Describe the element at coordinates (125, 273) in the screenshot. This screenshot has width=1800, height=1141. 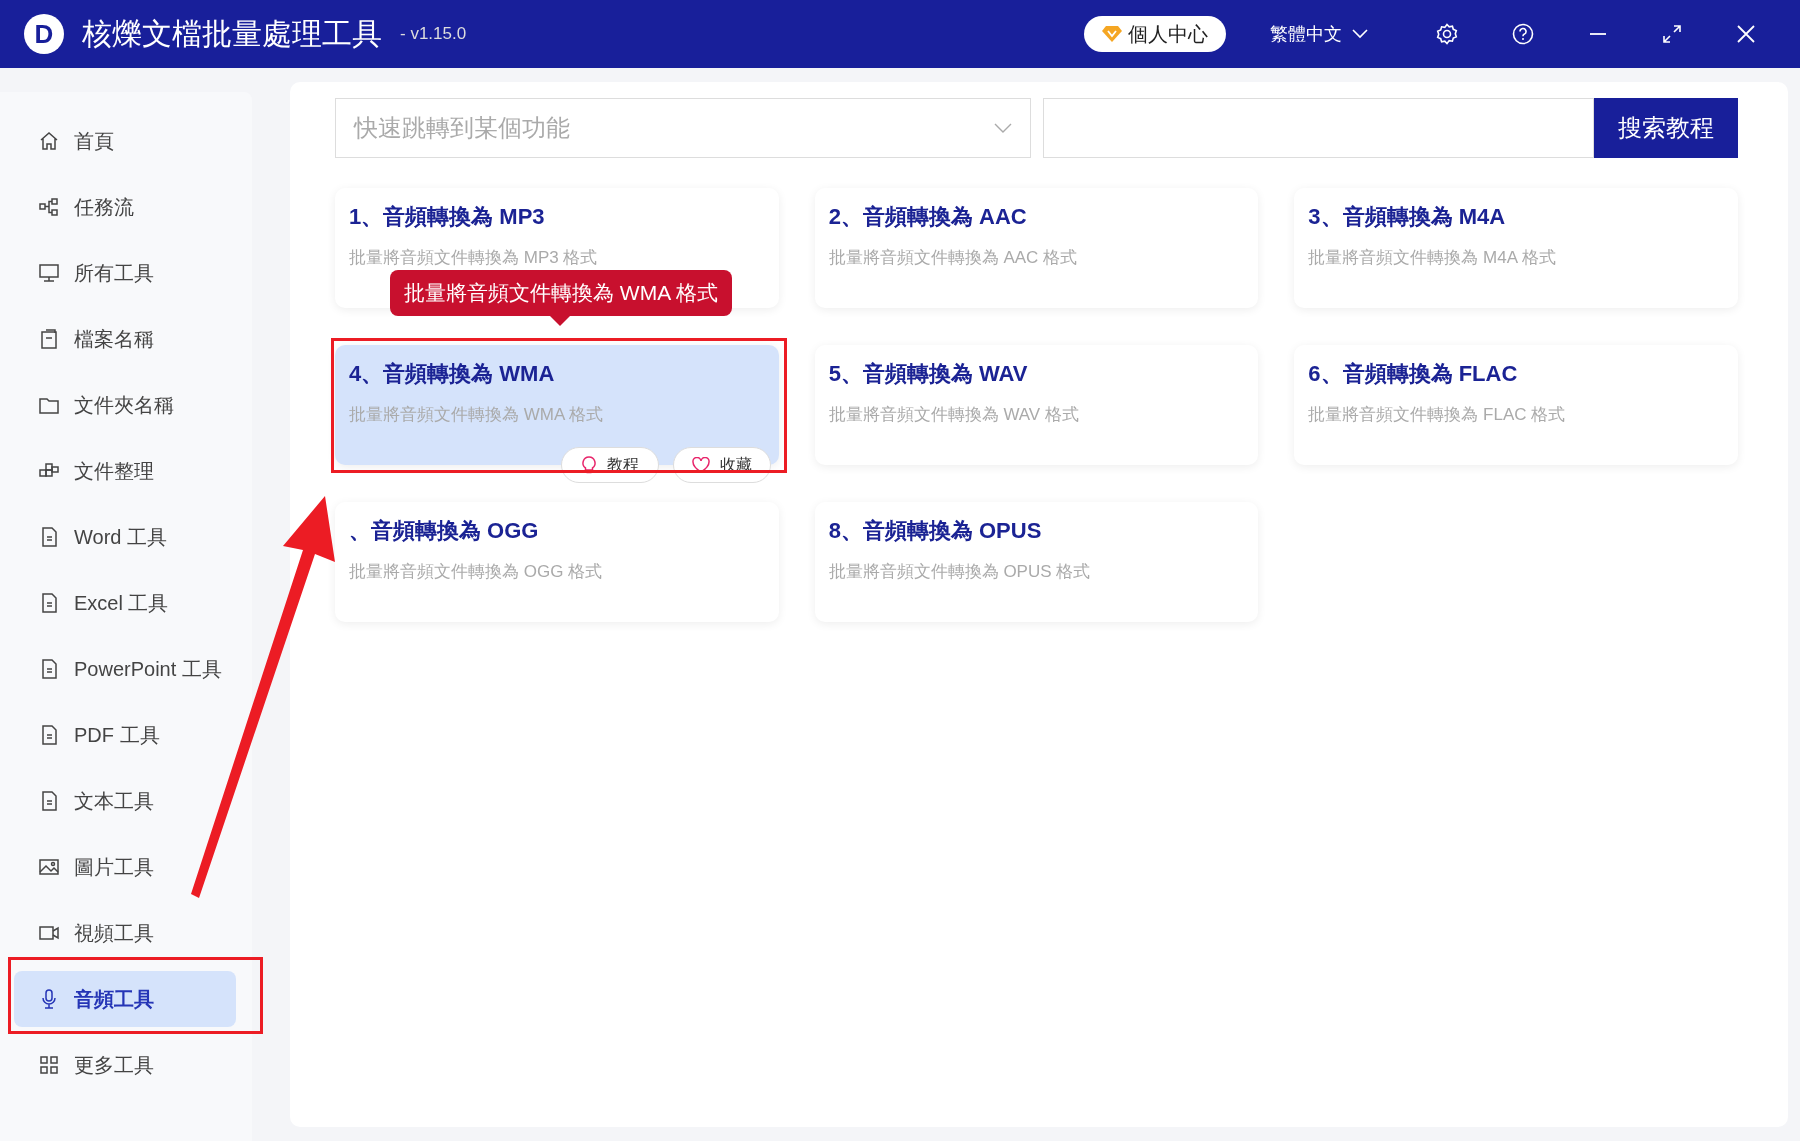
I see `sidebar-item: 所有工具` at that location.